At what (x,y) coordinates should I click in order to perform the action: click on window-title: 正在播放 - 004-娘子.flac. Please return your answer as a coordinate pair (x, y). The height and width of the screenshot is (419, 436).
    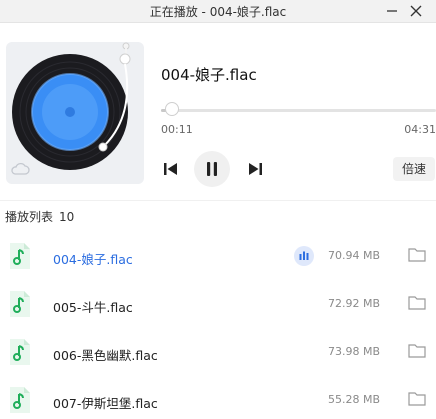
    Looking at the image, I should click on (218, 12).